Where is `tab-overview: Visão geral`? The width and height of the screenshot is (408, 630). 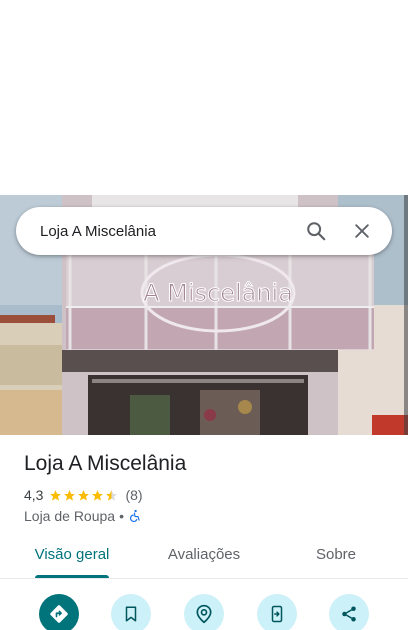
tab-overview: Visão geral is located at coordinates (72, 554).